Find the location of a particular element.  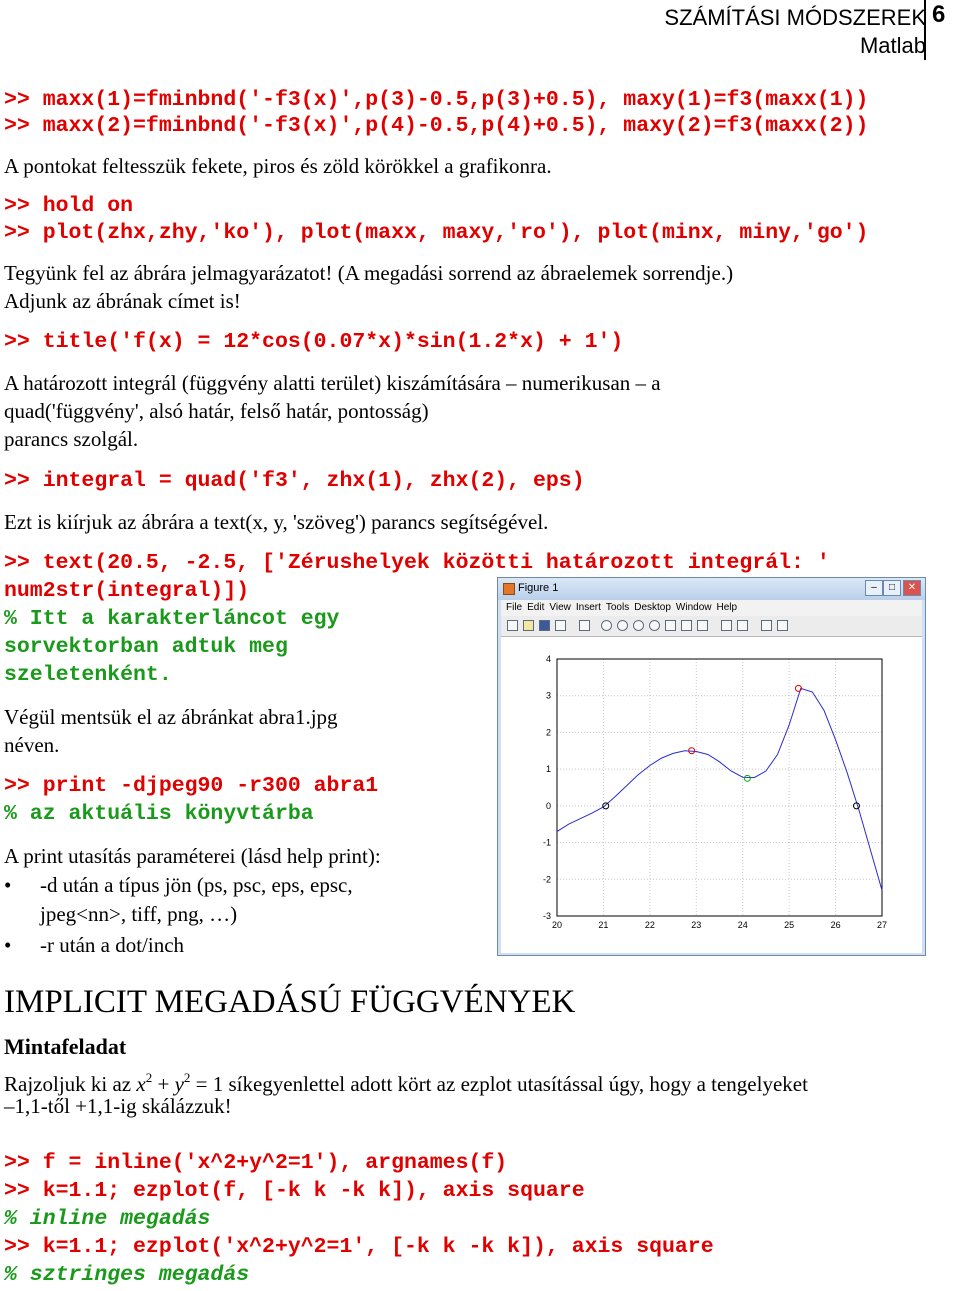

code-comment: sorvektorban adtuk meg is located at coordinates (146, 647).